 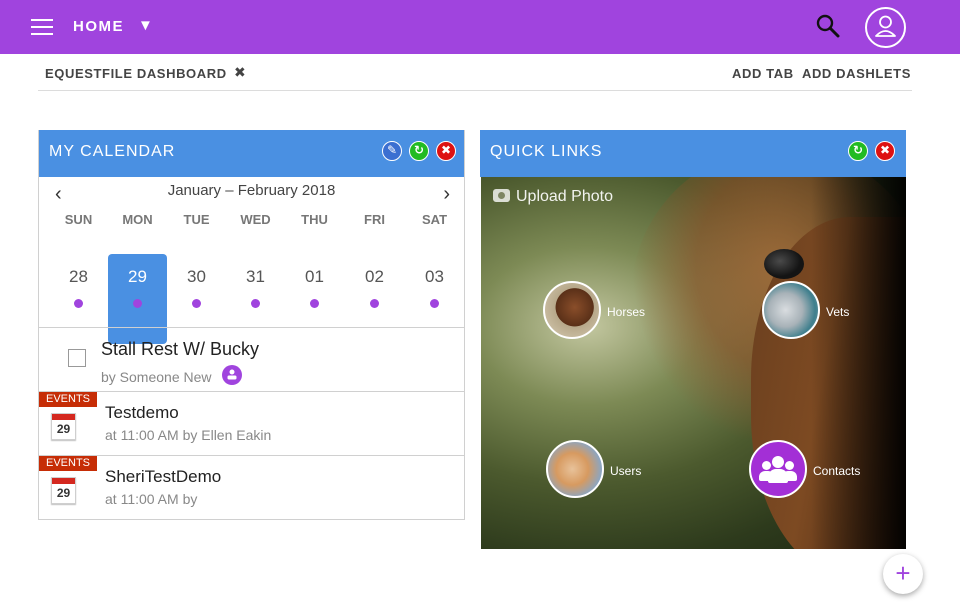 I want to click on day-number: 02, so click(x=374, y=276).